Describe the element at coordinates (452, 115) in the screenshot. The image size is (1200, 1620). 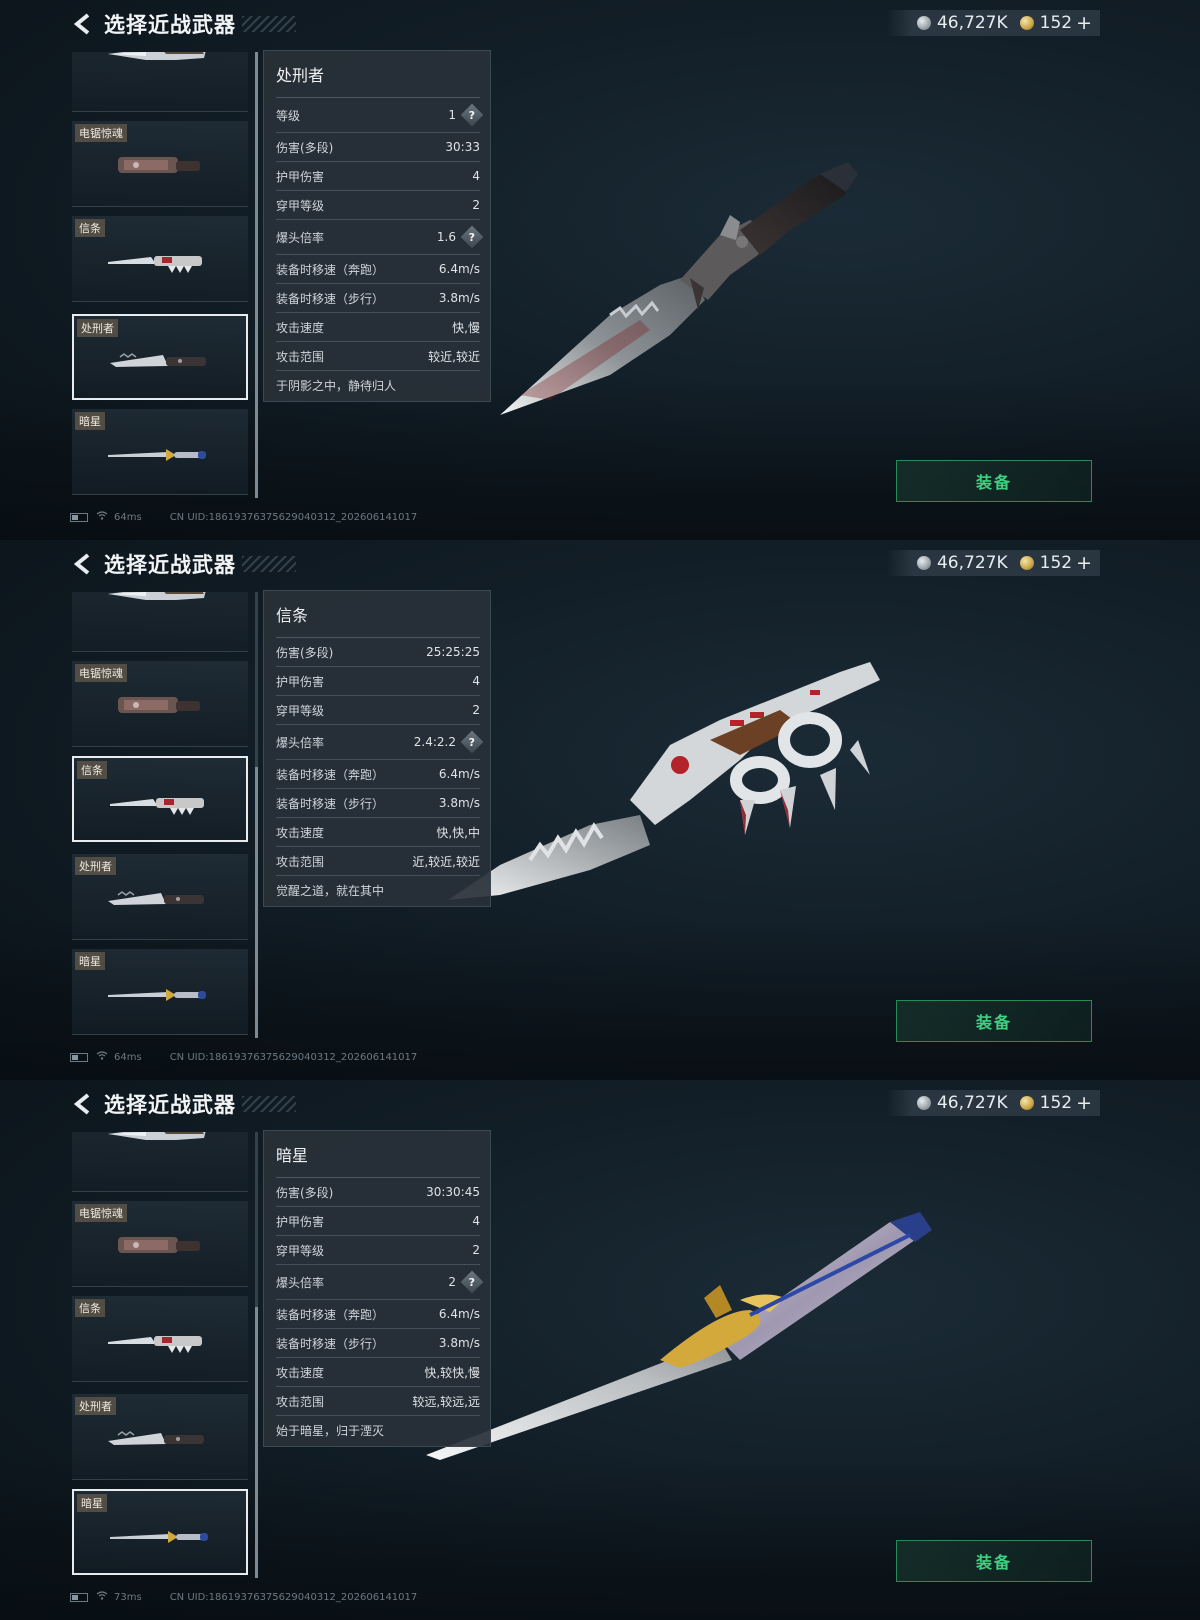
I see `stat-value-text: 1` at that location.